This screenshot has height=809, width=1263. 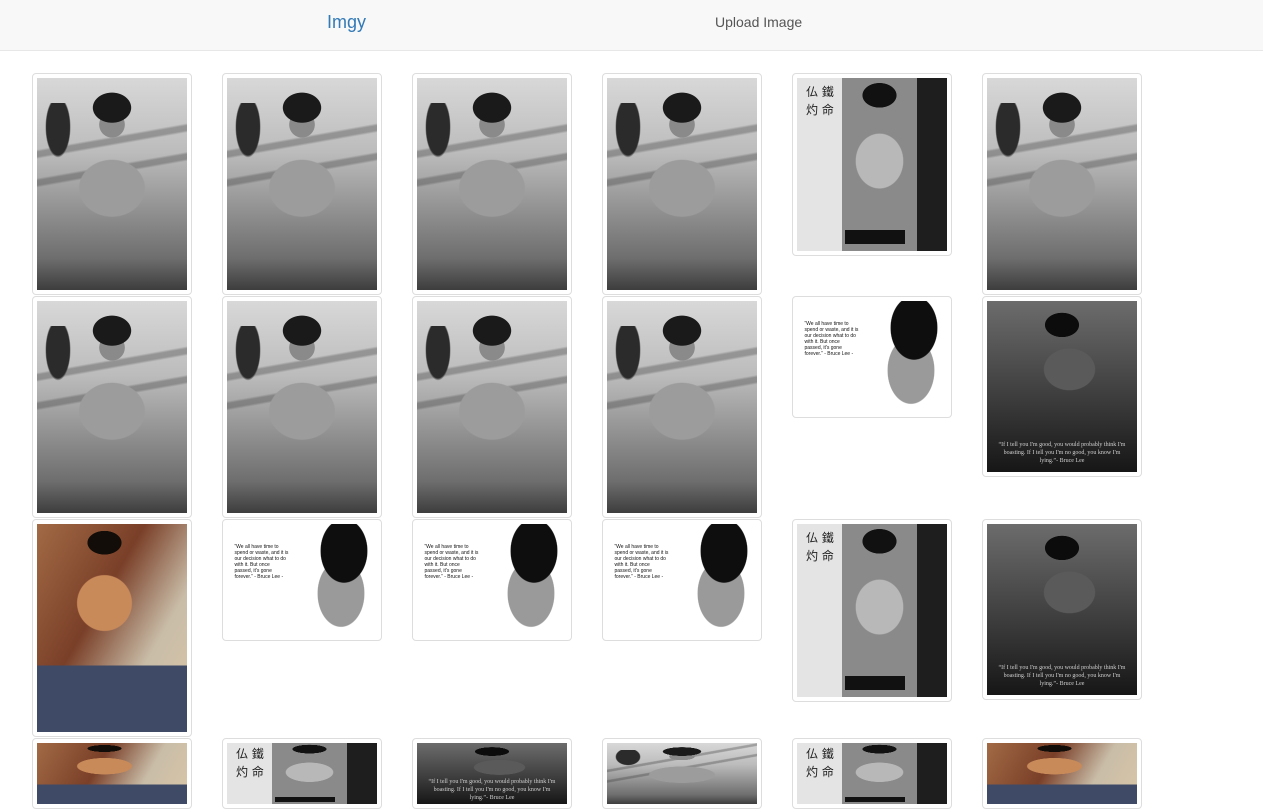 What do you see at coordinates (631, 25) in the screenshot?
I see `navbar: Imgy Upload Image` at bounding box center [631, 25].